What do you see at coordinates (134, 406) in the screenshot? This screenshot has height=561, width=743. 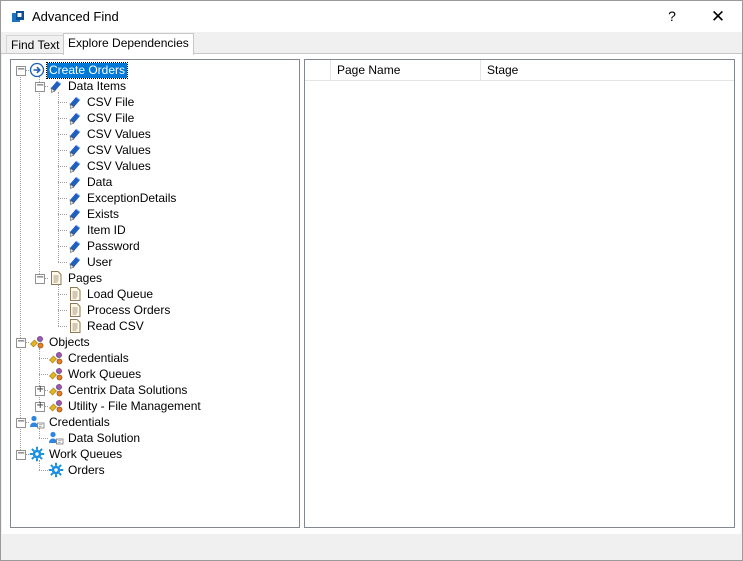 I see `tree-node-label: Utility - File Management` at bounding box center [134, 406].